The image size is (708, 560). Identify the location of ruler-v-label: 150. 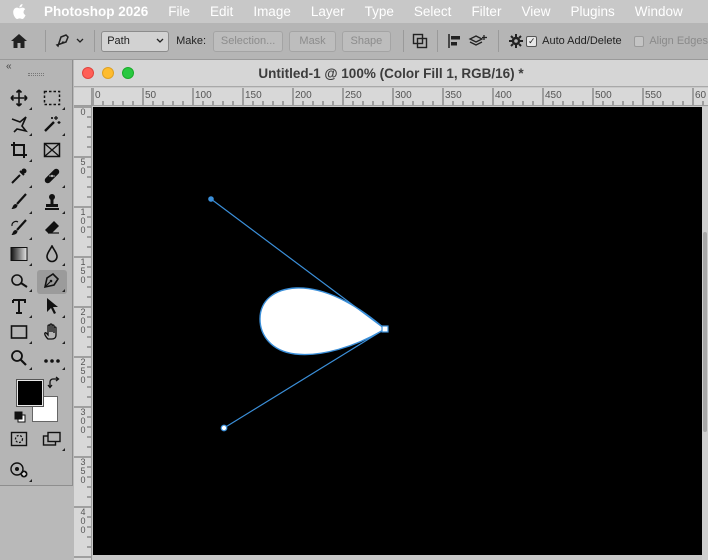
(83, 271).